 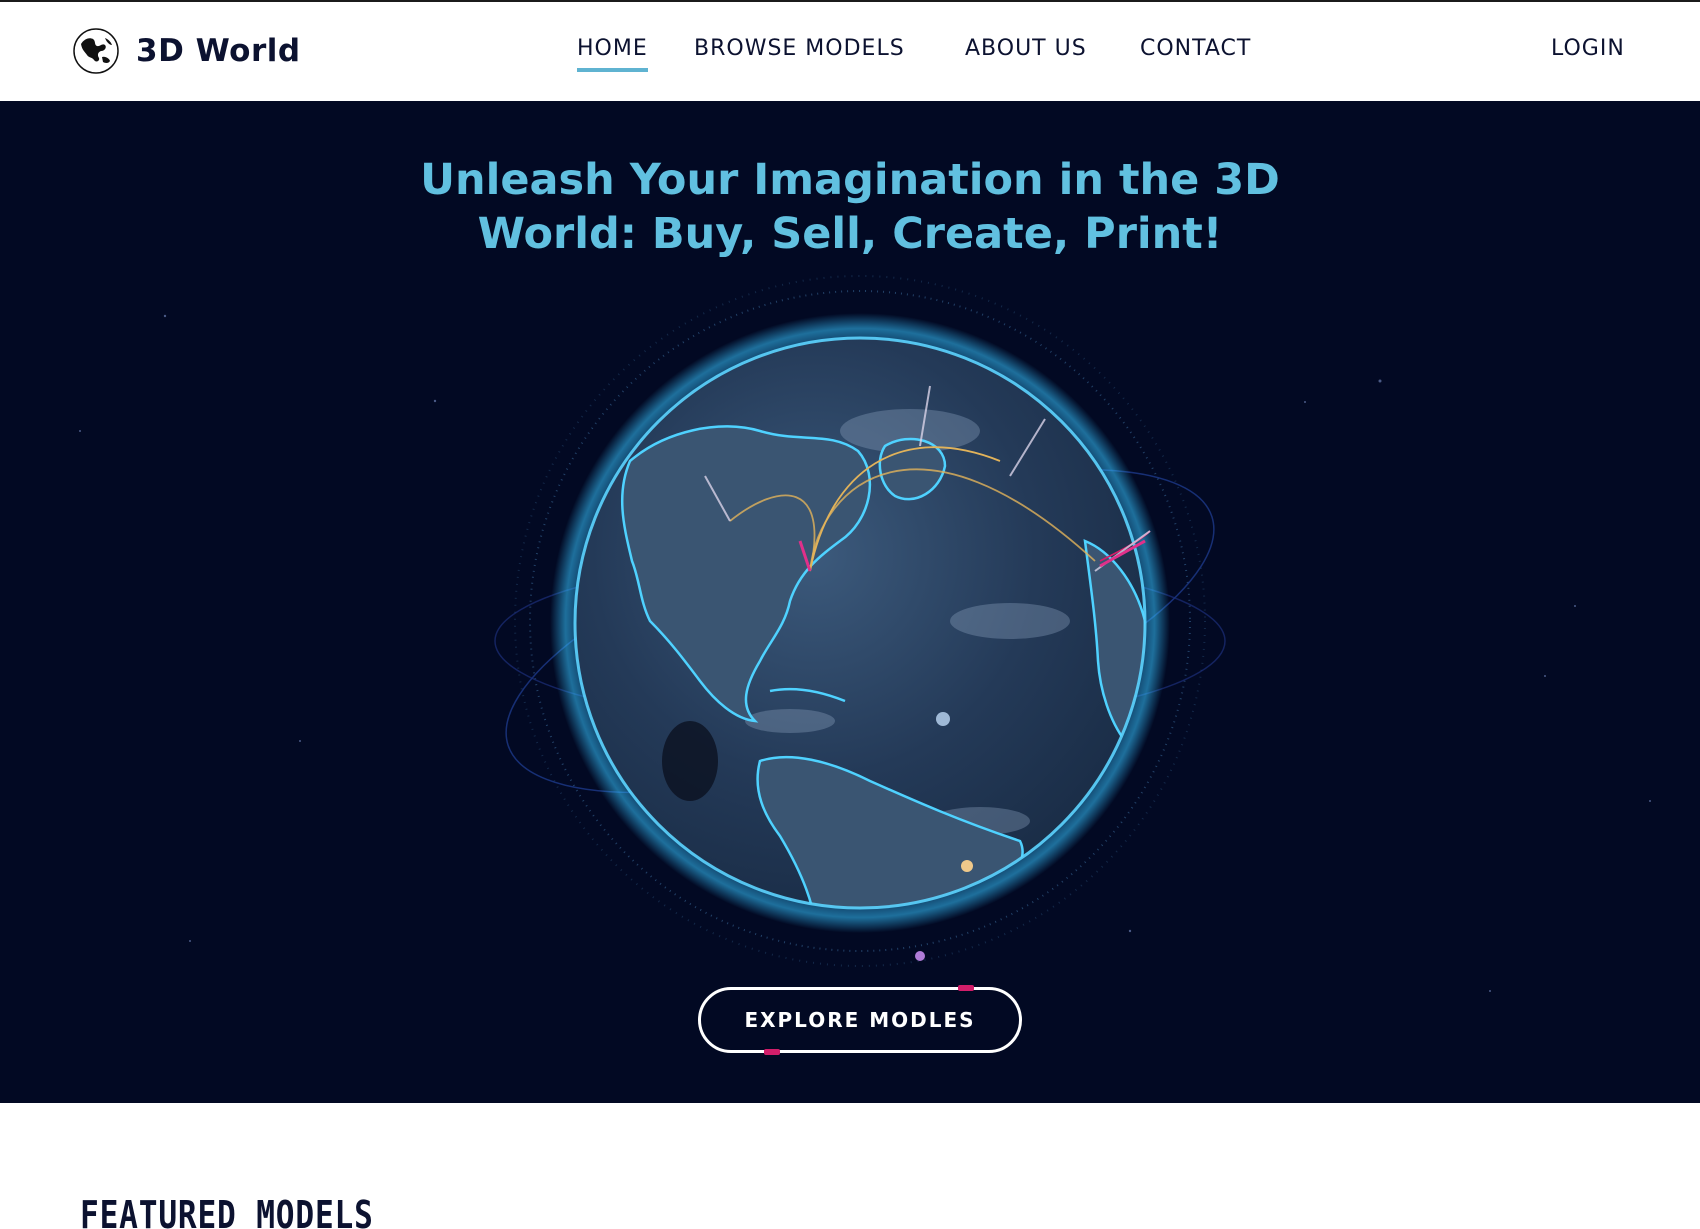 I want to click on nav-contact: CONTACT, so click(x=1195, y=48).